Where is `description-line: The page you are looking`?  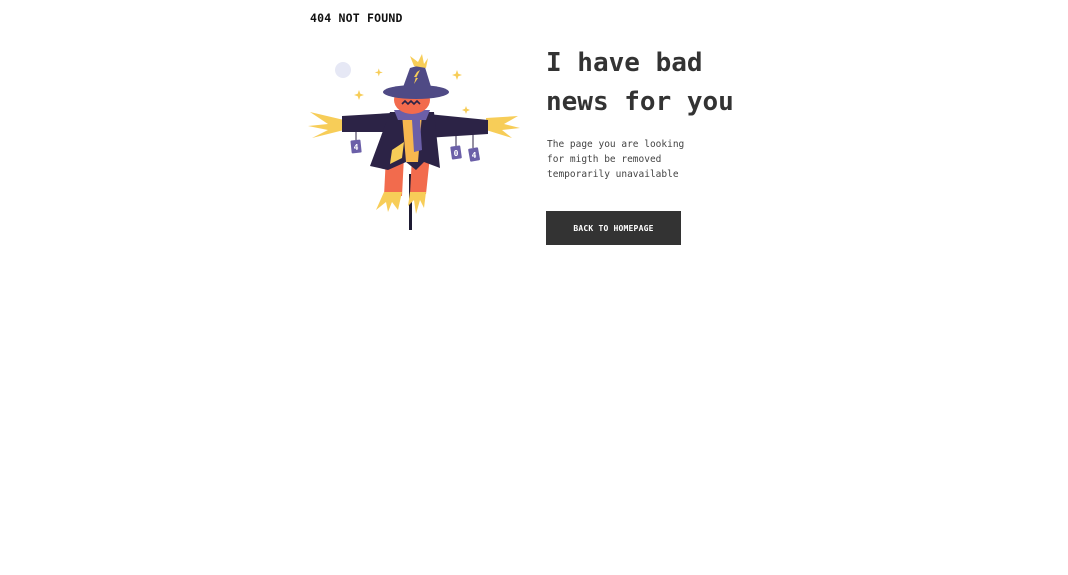
description-line: The page you are looking is located at coordinates (616, 144).